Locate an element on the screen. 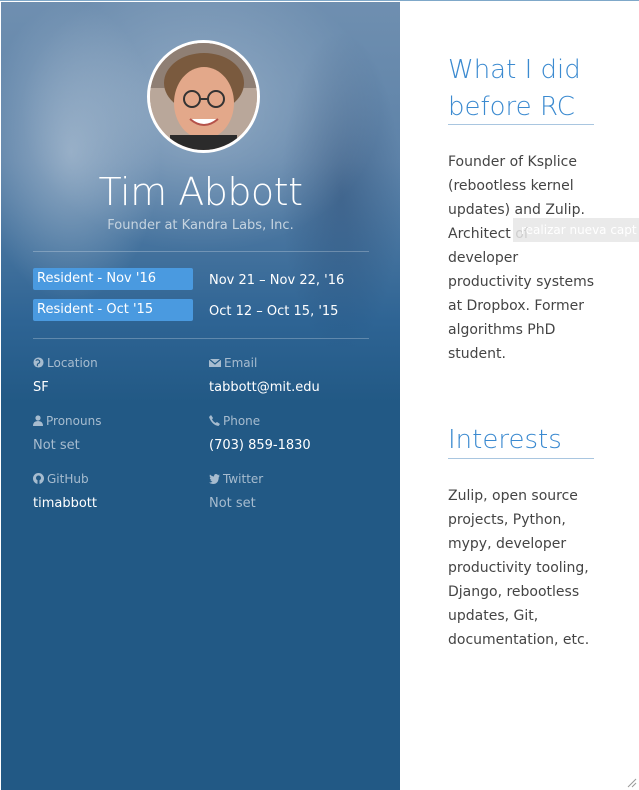 The image size is (639, 790). profile-name: Tim Abbott is located at coordinates (200, 192).